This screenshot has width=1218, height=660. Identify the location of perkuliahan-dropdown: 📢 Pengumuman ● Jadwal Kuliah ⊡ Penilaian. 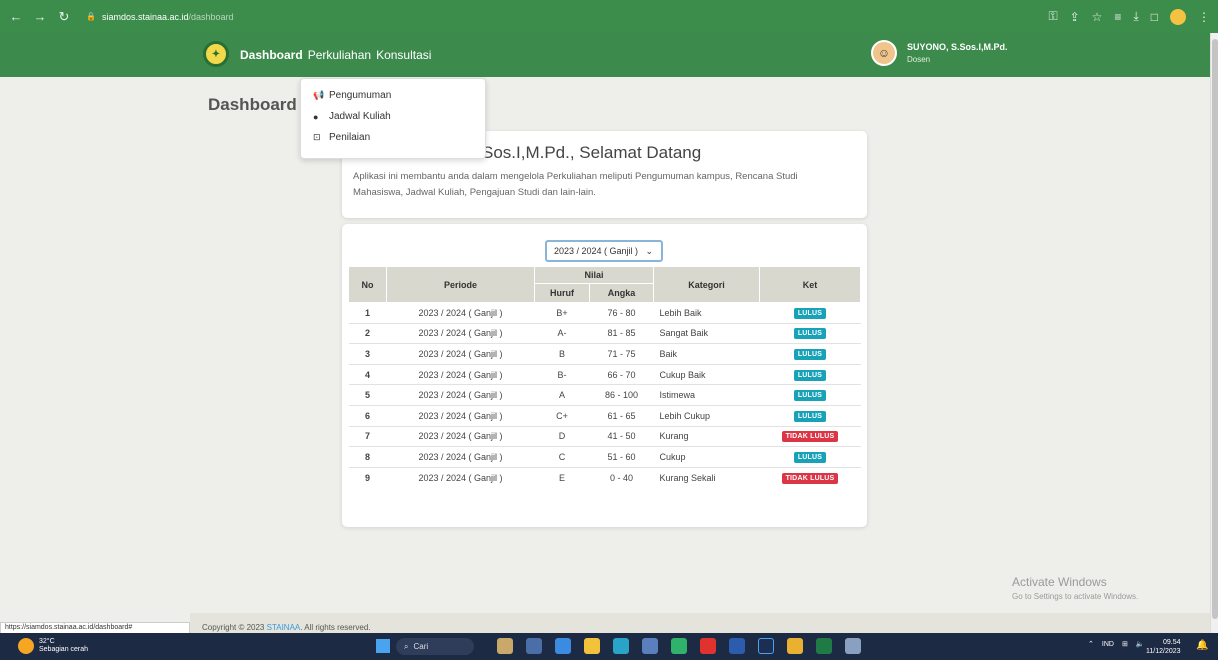
(393, 118).